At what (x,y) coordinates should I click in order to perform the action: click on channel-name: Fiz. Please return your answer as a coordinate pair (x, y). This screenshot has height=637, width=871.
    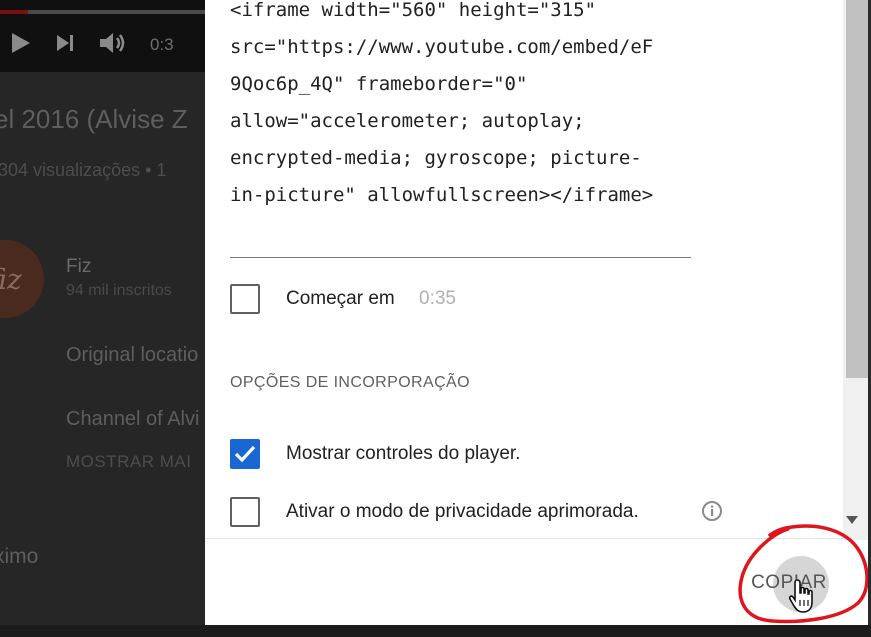
    Looking at the image, I should click on (78, 267).